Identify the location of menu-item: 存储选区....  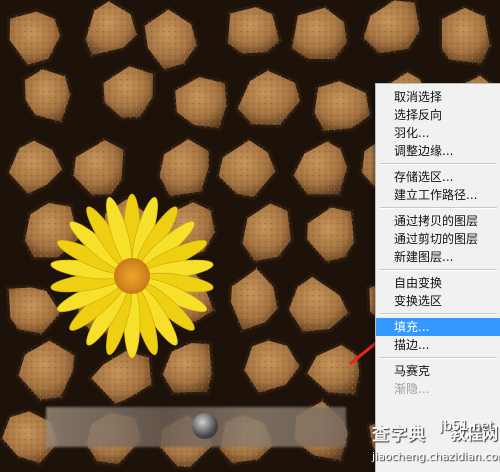
(438, 177).